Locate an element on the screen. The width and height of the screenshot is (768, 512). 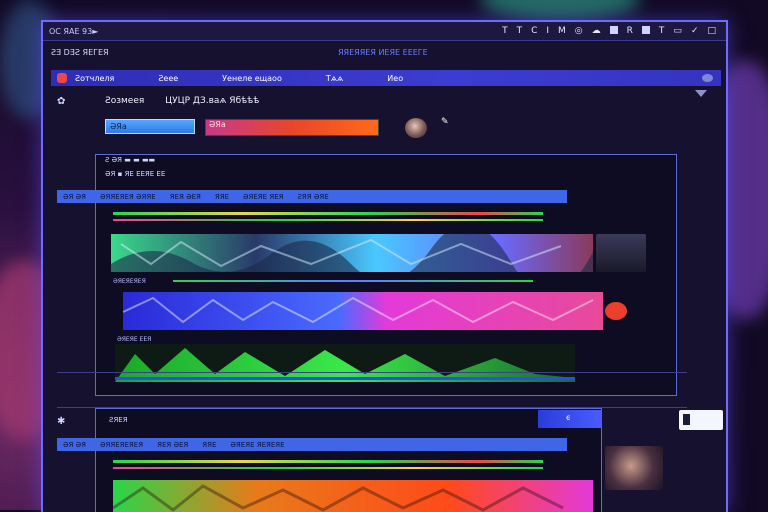
film-icon: ✱ is located at coordinates (63, 422).